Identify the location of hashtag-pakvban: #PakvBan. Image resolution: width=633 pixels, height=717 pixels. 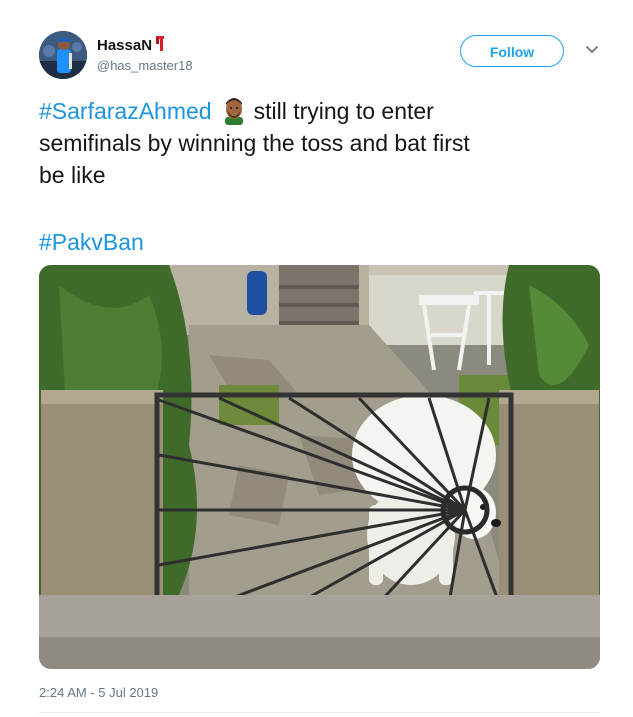
(91, 242).